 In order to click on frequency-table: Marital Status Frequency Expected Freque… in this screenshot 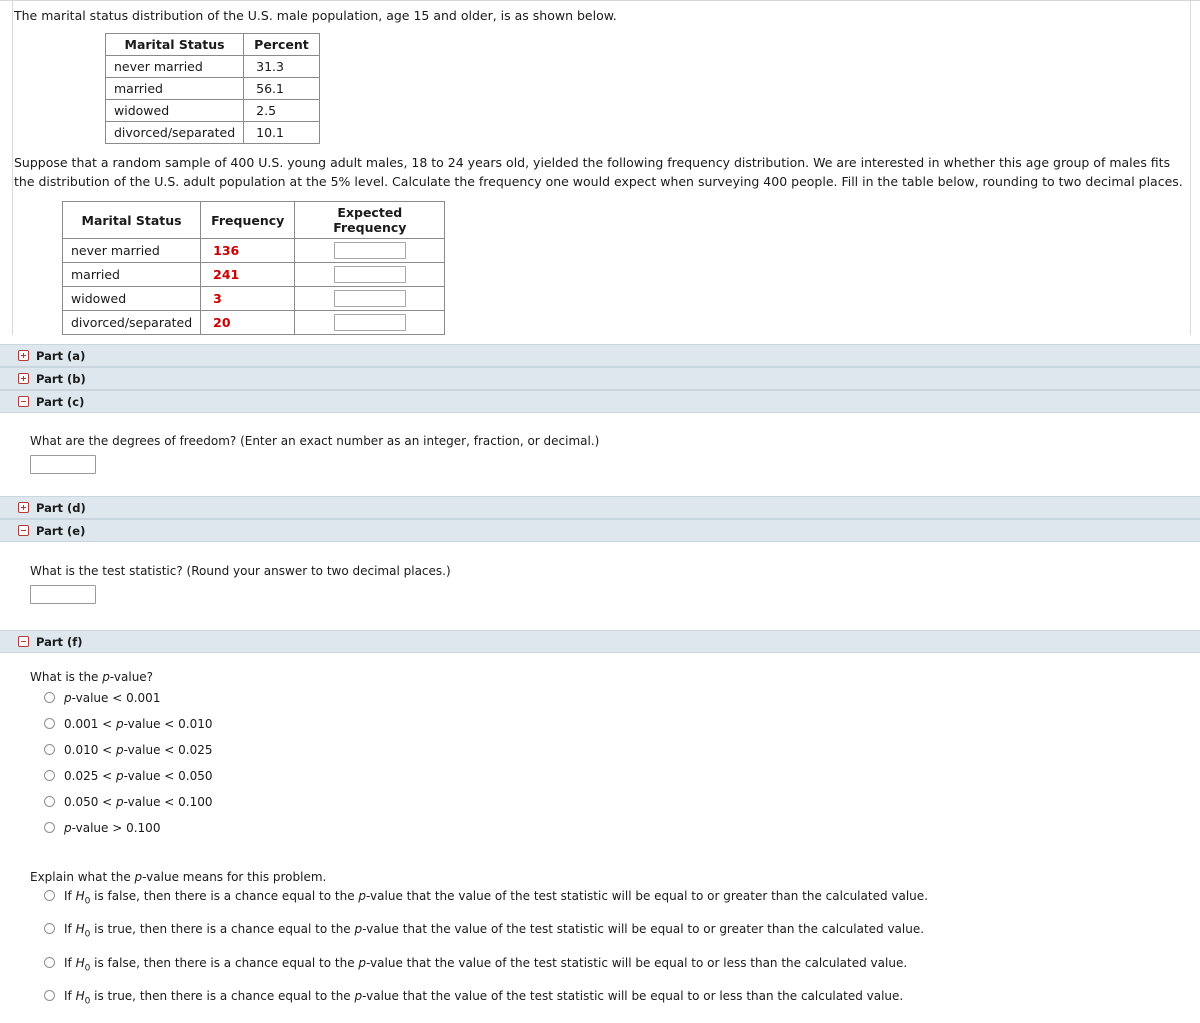, I will do `click(253, 268)`.